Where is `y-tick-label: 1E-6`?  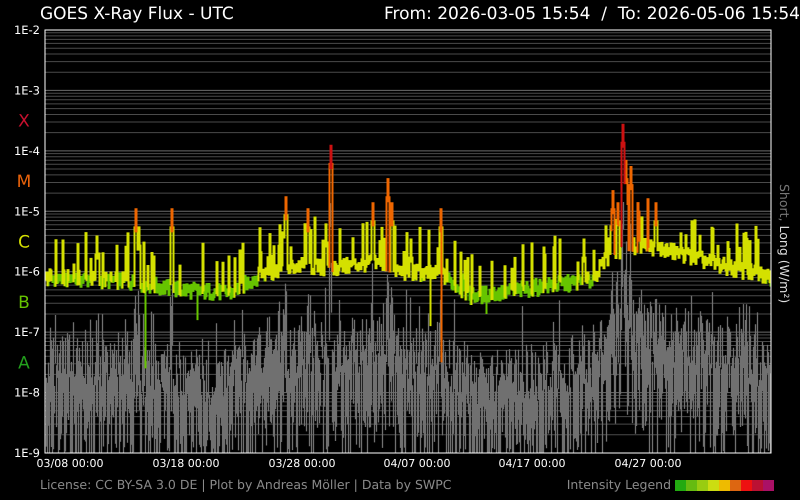
y-tick-label: 1E-6 is located at coordinates (27, 271).